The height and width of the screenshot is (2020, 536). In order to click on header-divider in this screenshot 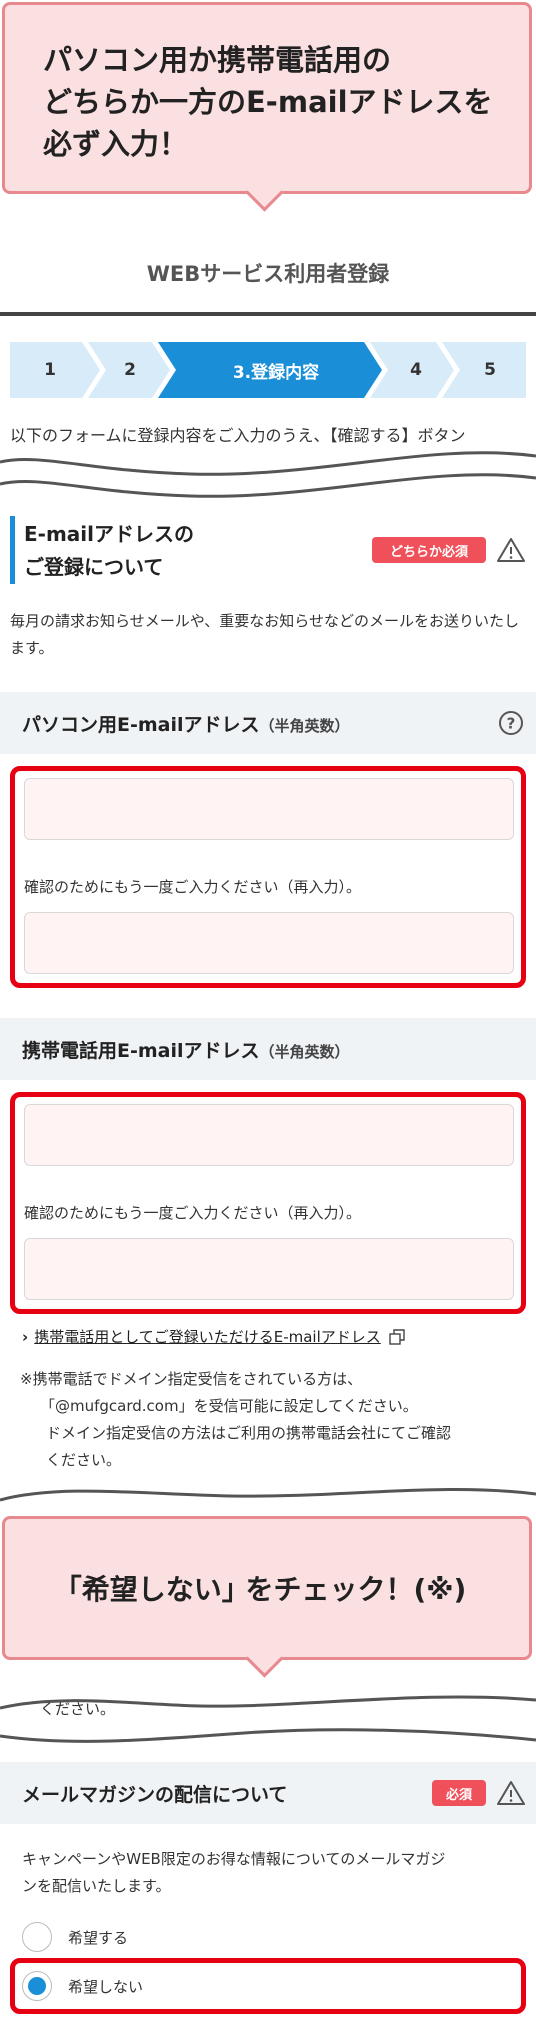, I will do `click(268, 314)`.